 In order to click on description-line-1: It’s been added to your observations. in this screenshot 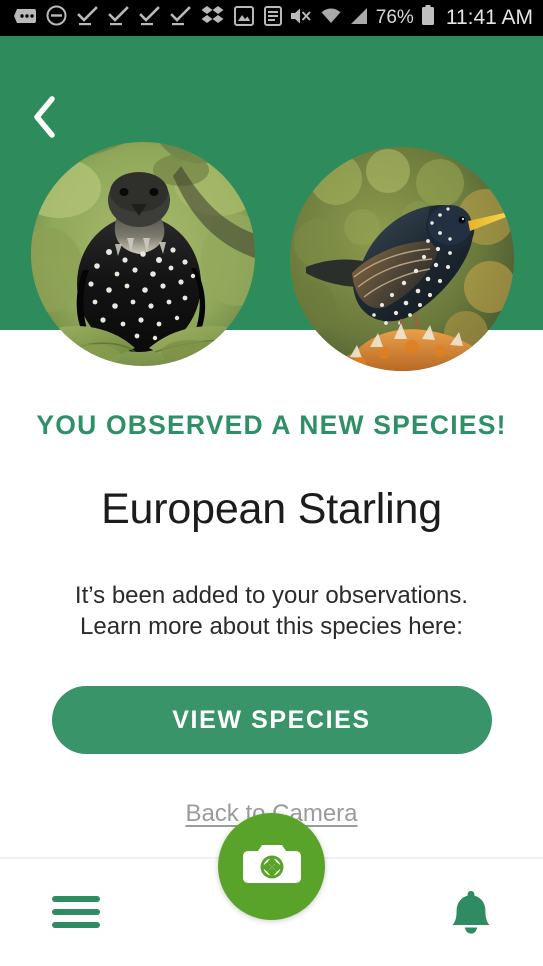, I will do `click(271, 595)`.